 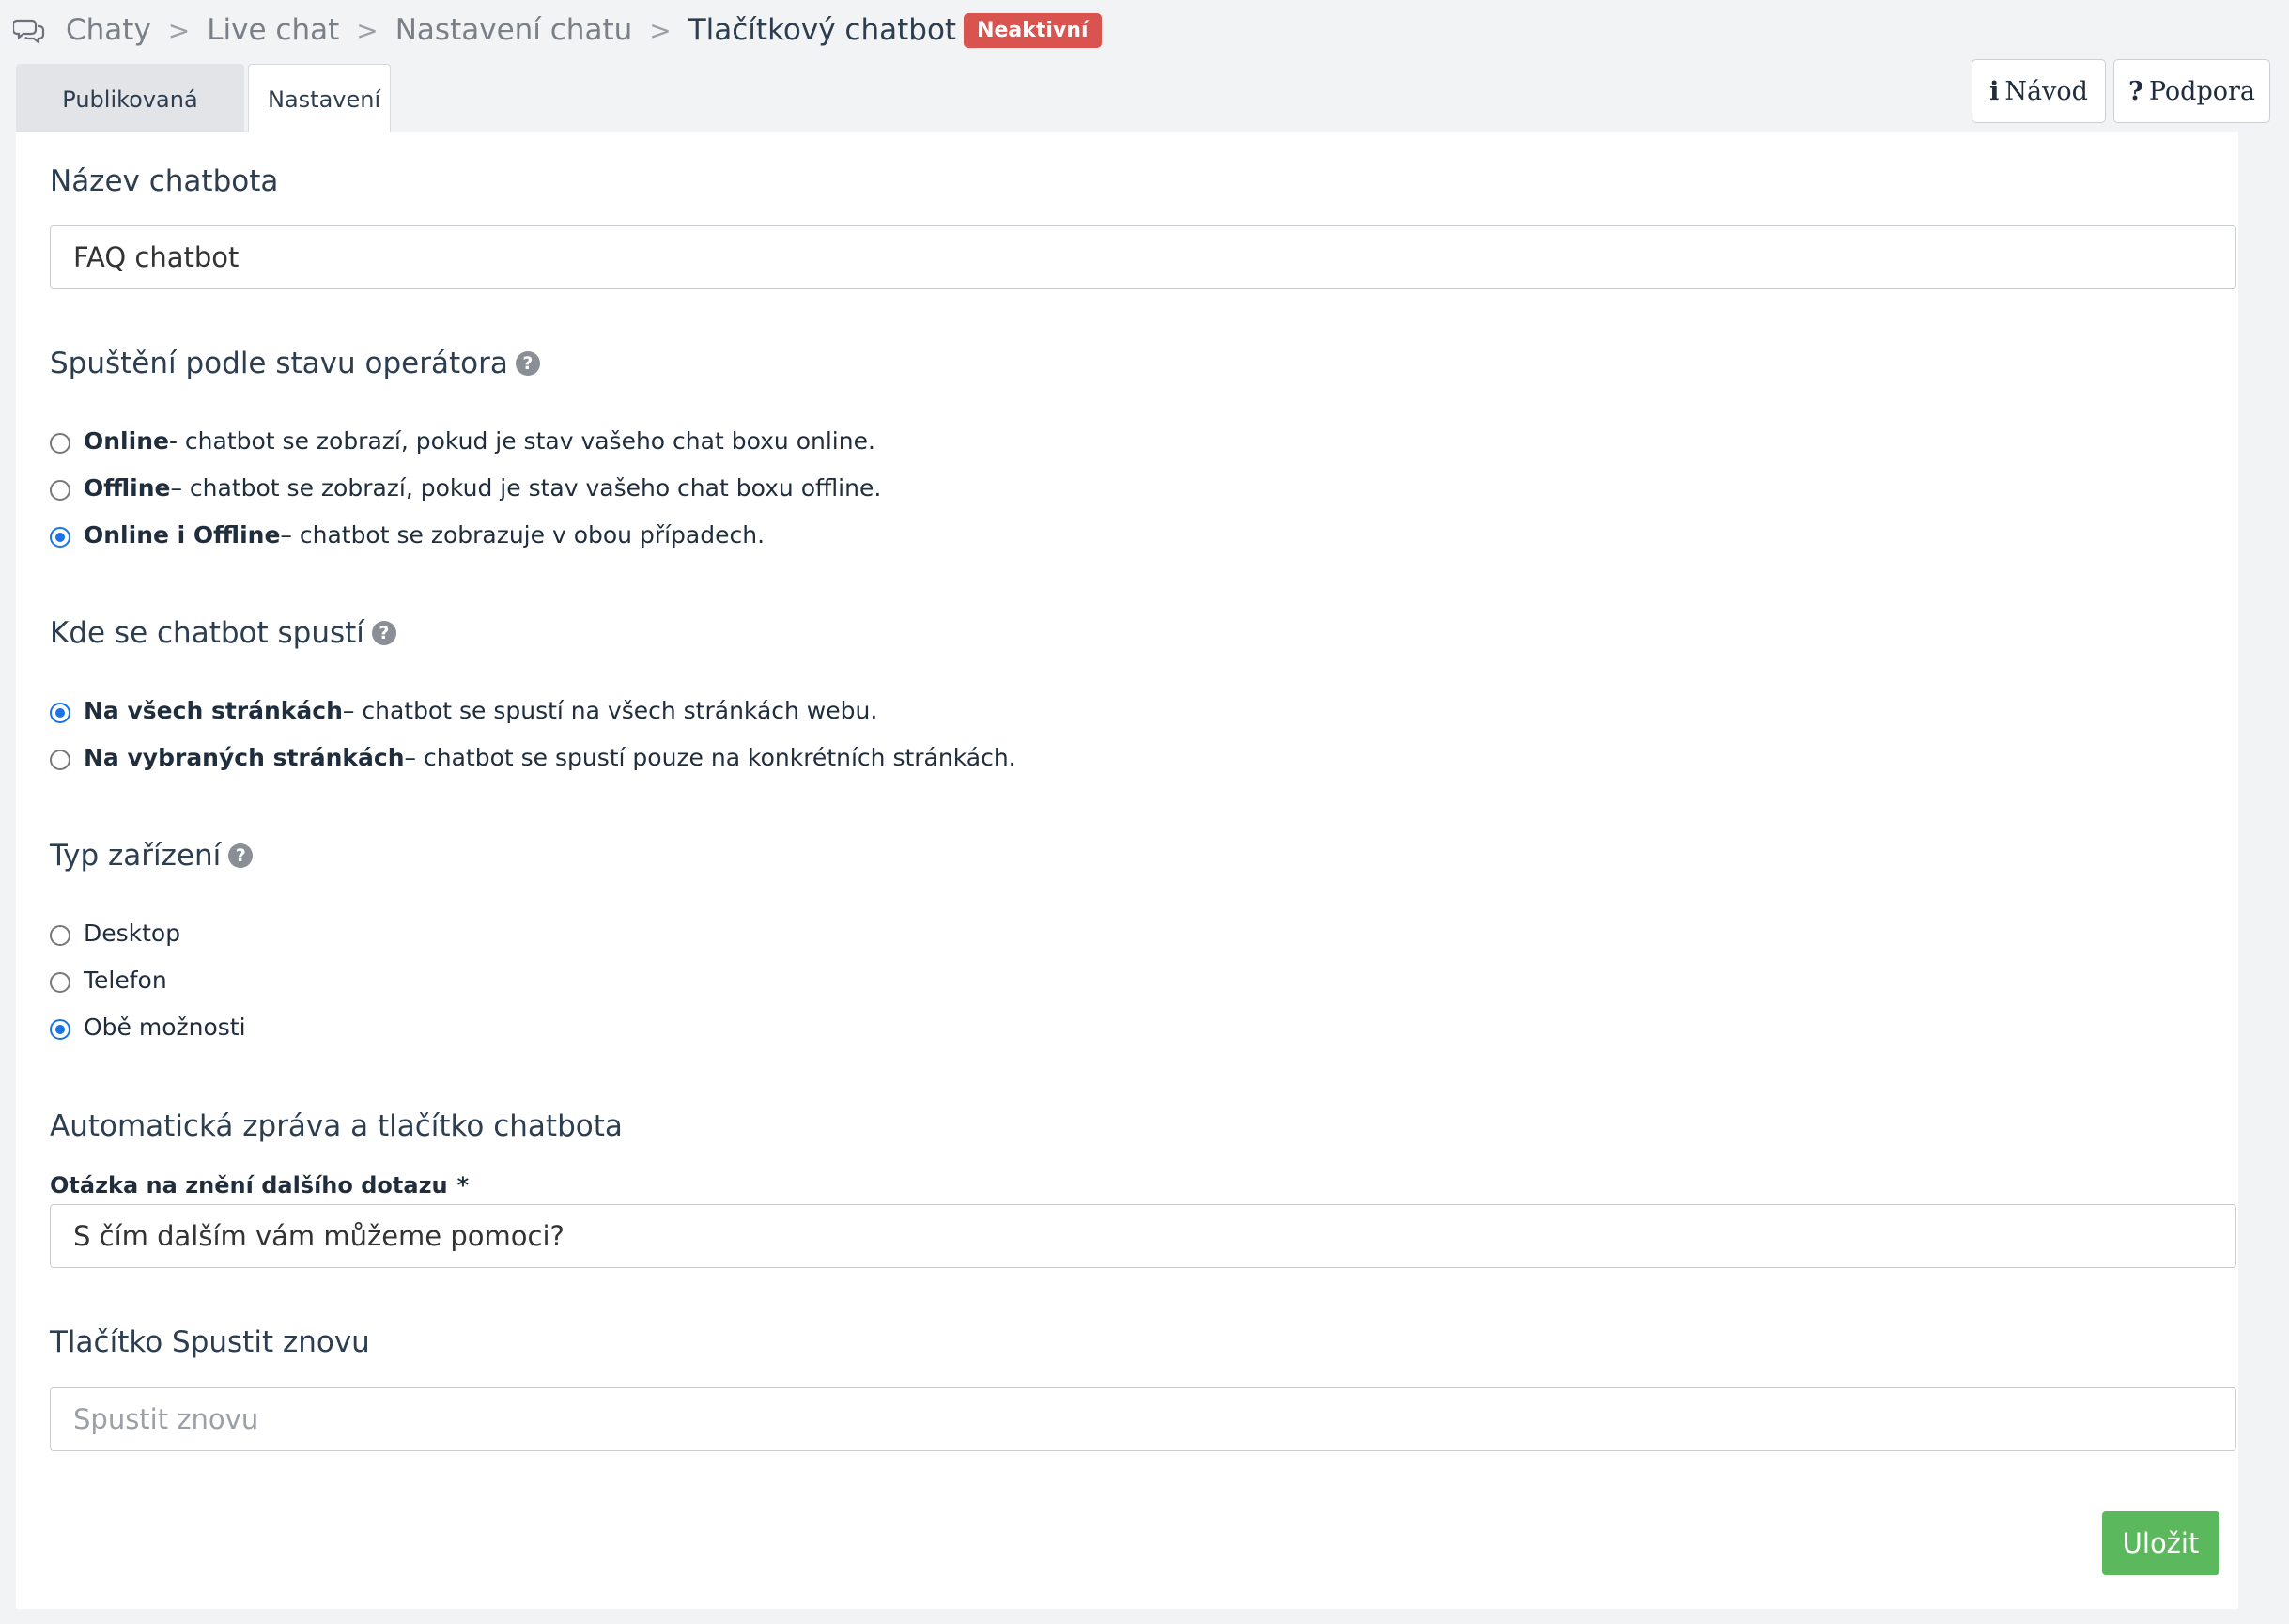 What do you see at coordinates (1994, 91) in the screenshot?
I see `info-icon: i` at bounding box center [1994, 91].